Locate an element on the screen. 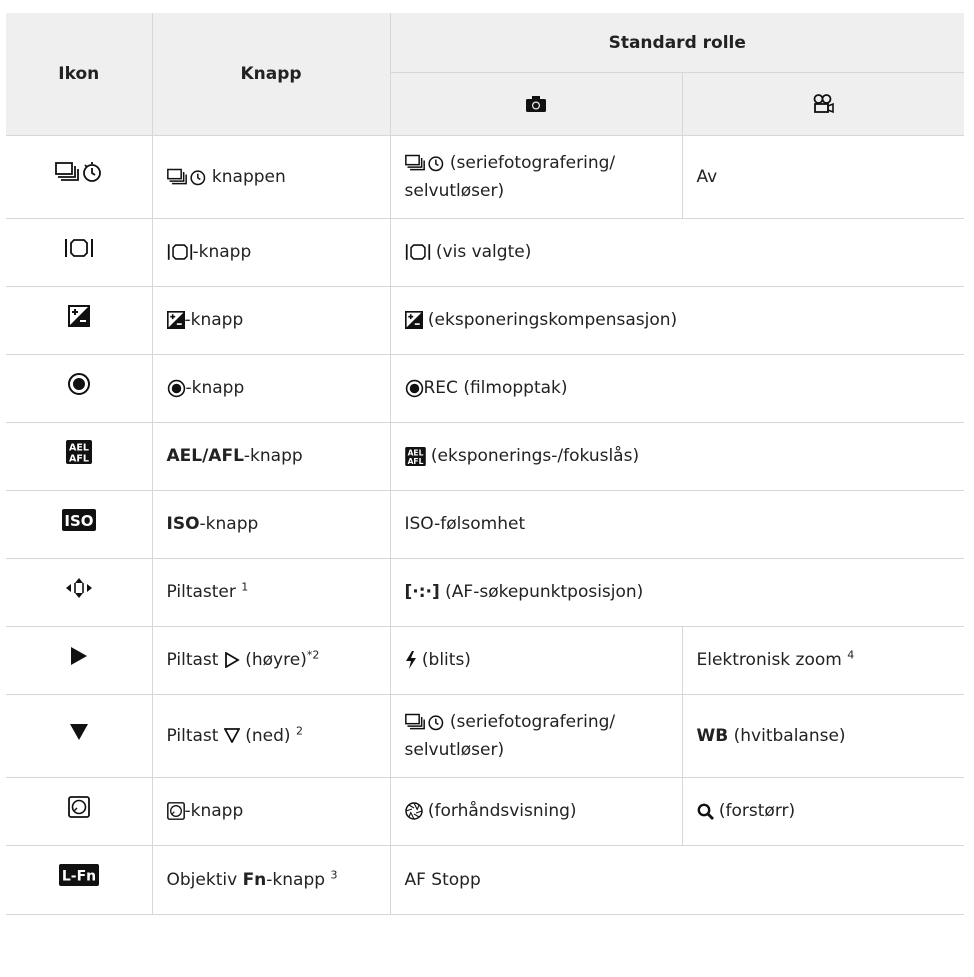 Image resolution: width=974 pixels, height=977 pixels. table-row: -knapp (vis valgte) is located at coordinates (485, 252).